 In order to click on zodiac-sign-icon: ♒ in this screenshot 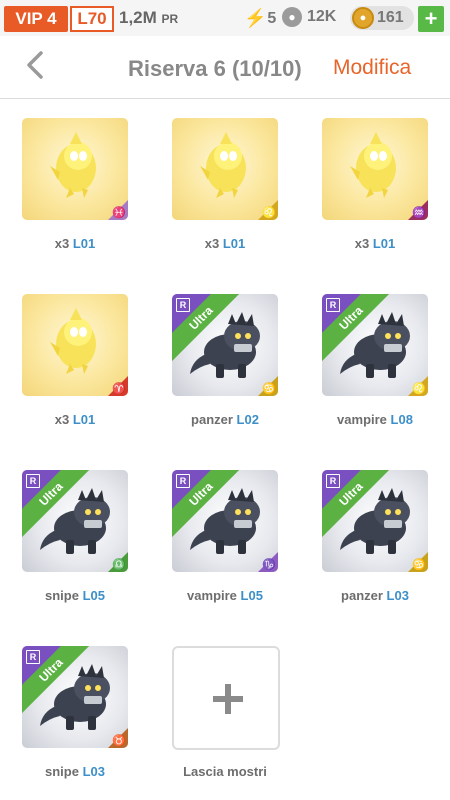, I will do `click(418, 210)`.